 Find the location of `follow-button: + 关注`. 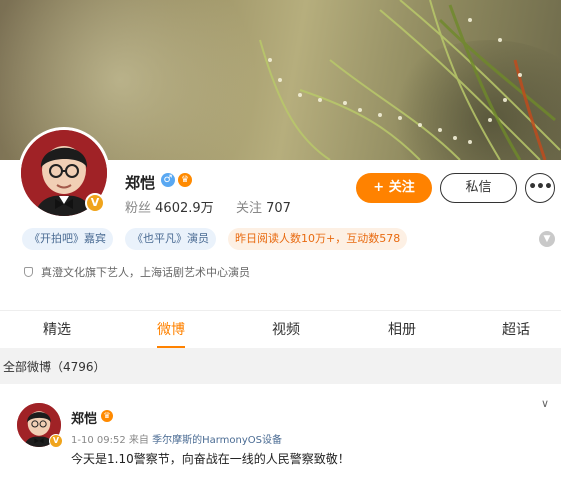

follow-button: + 关注 is located at coordinates (394, 188).